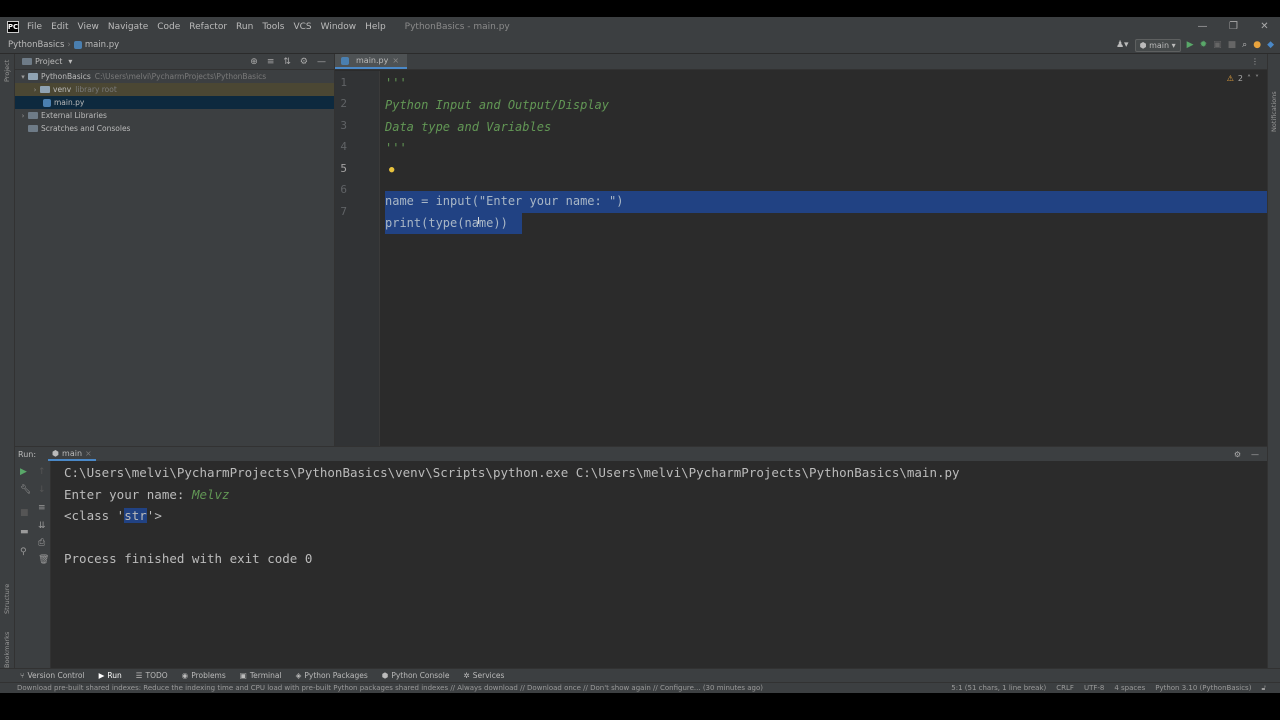 This screenshot has height=720, width=1280. I want to click on rerun-icon: ▶, so click(23, 472).